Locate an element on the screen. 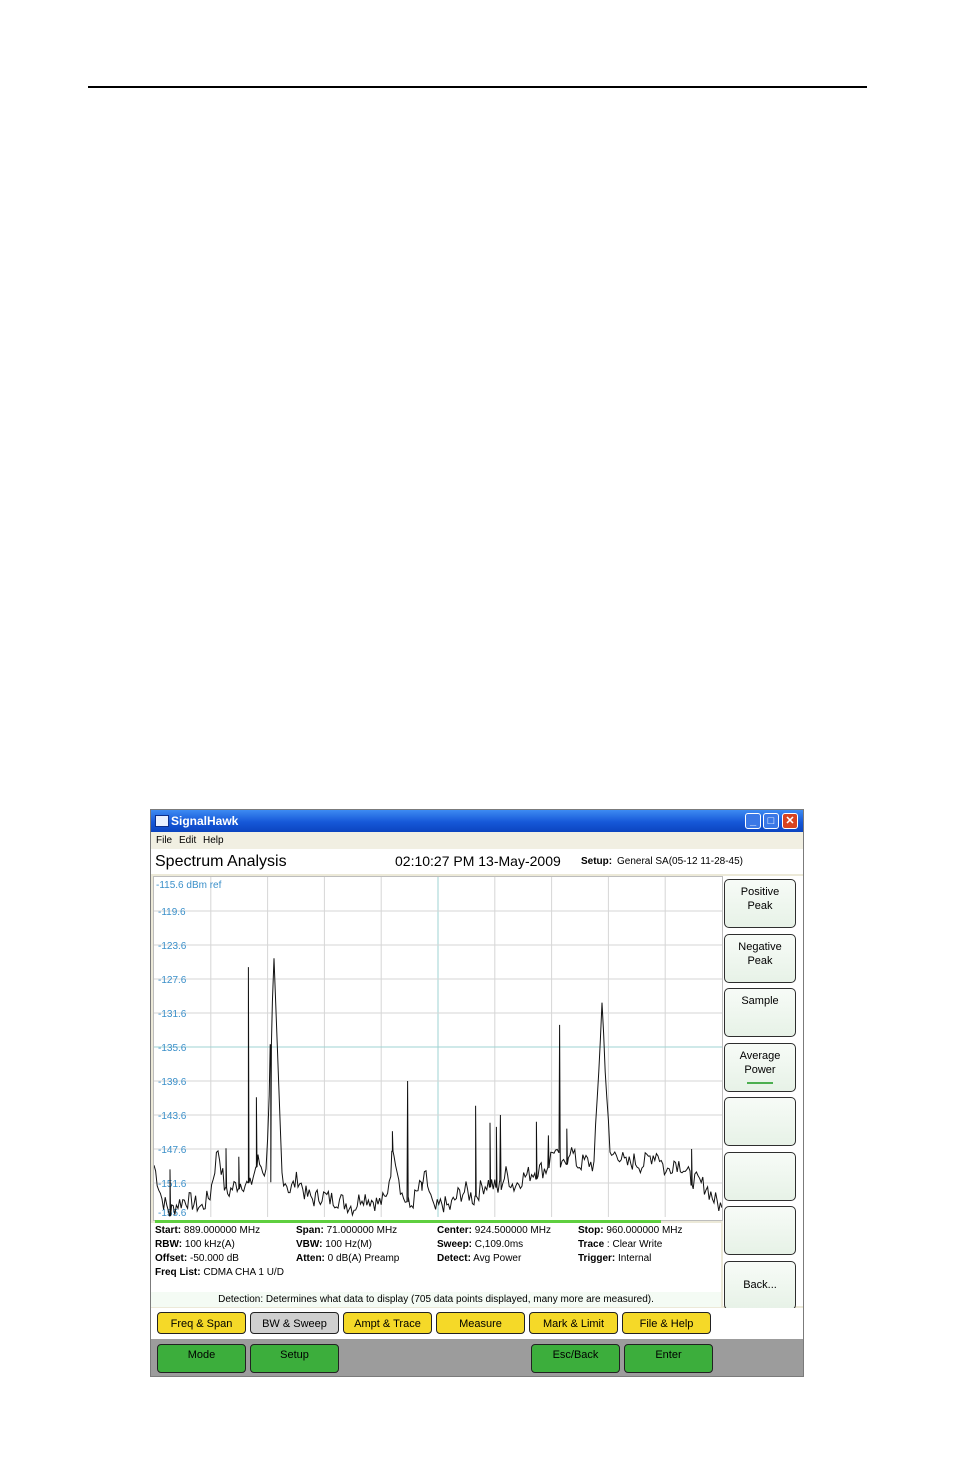 This screenshot has height=1474, width=954. softkey-positive-peak: Positive Peak is located at coordinates (760, 903).